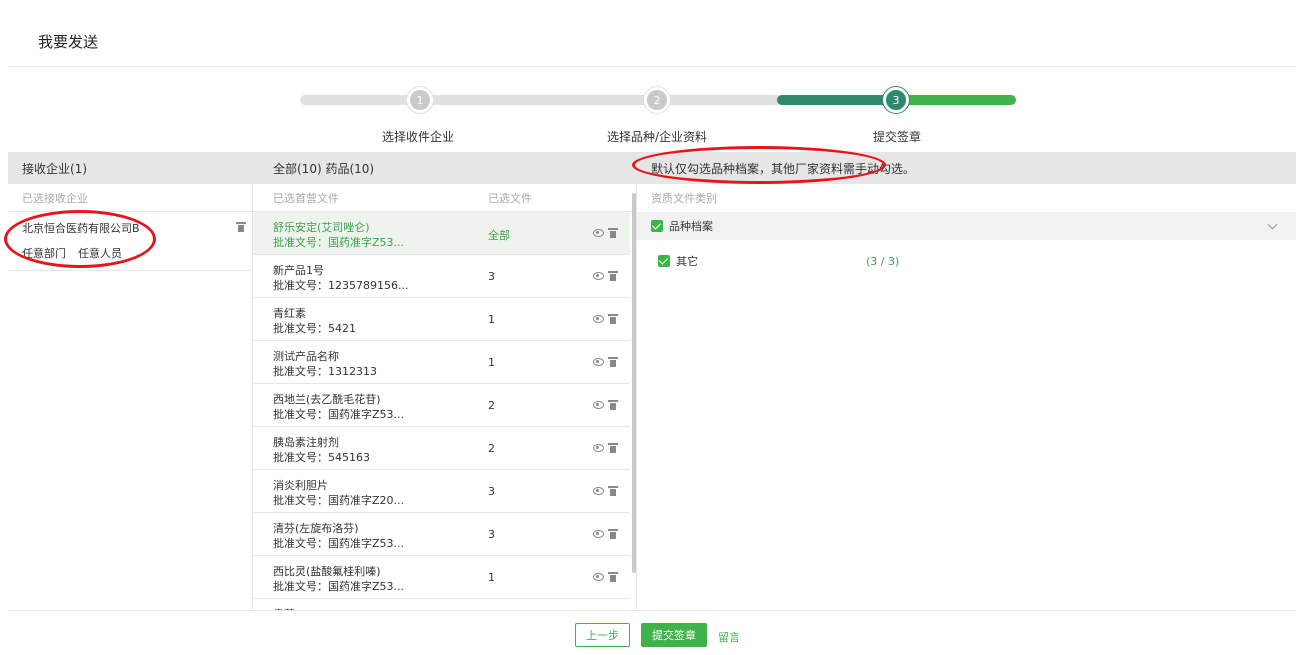 Image resolution: width=1296 pixels, height=655 pixels. What do you see at coordinates (966, 261) in the screenshot?
I see `document-item-row: 其它 (3 / 3)` at bounding box center [966, 261].